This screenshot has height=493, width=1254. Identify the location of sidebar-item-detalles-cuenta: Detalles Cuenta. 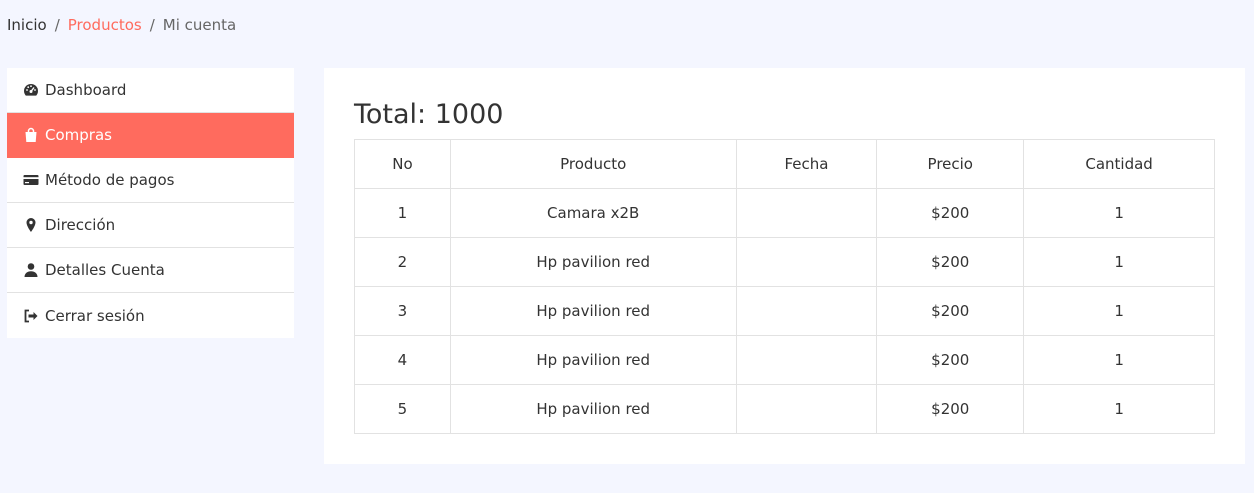
(150, 270).